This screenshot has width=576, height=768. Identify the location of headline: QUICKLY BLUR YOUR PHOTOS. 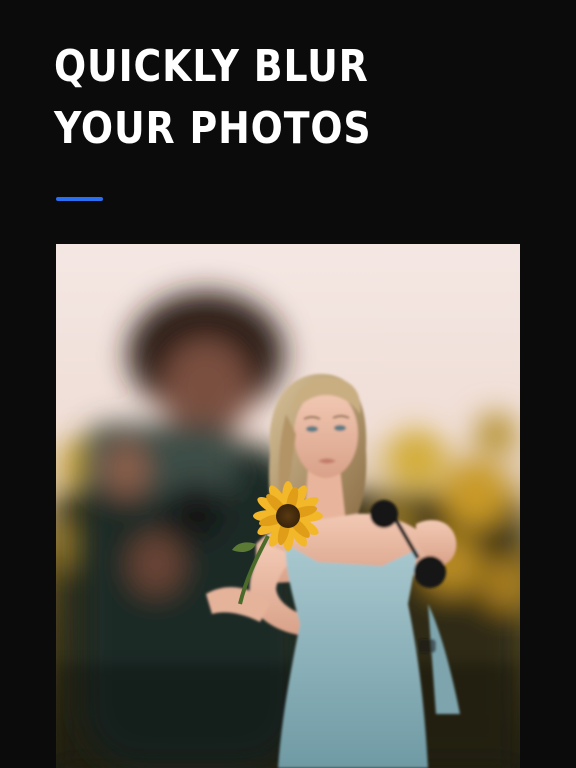
(213, 97).